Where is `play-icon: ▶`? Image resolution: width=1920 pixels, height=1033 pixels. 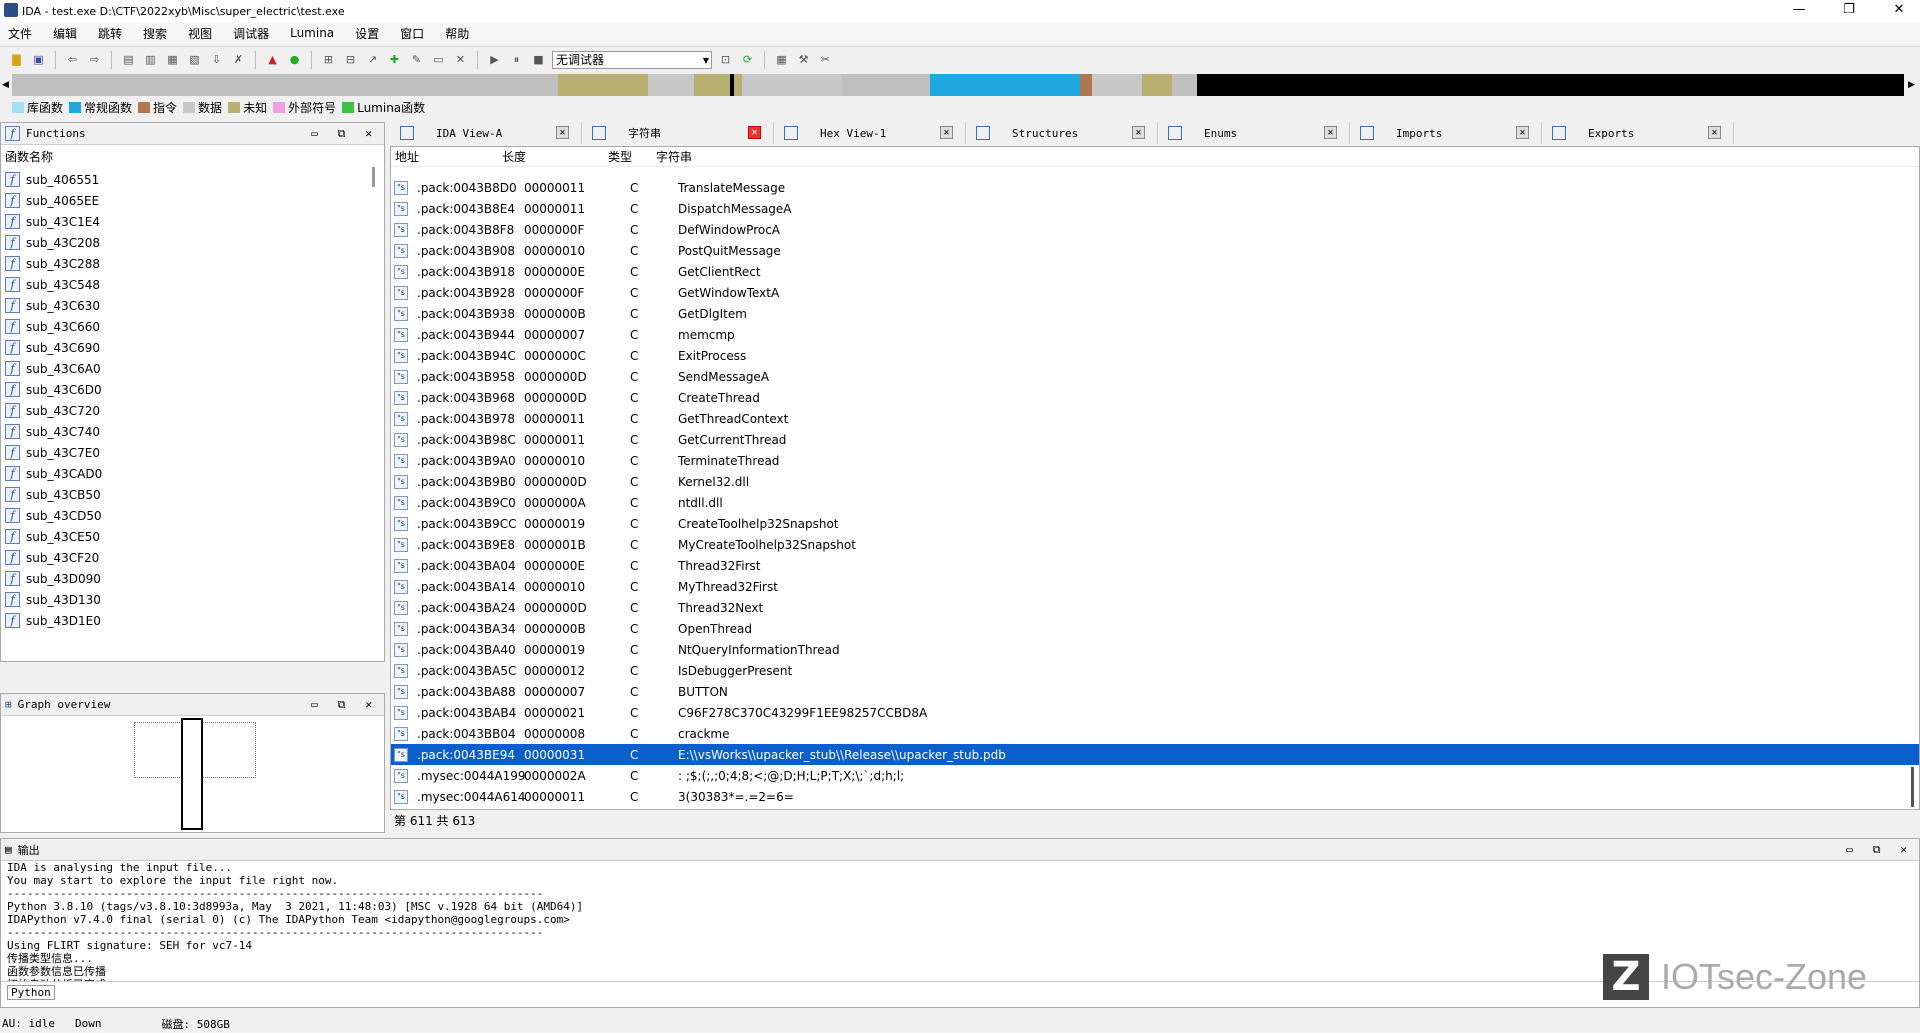 play-icon: ▶ is located at coordinates (494, 59).